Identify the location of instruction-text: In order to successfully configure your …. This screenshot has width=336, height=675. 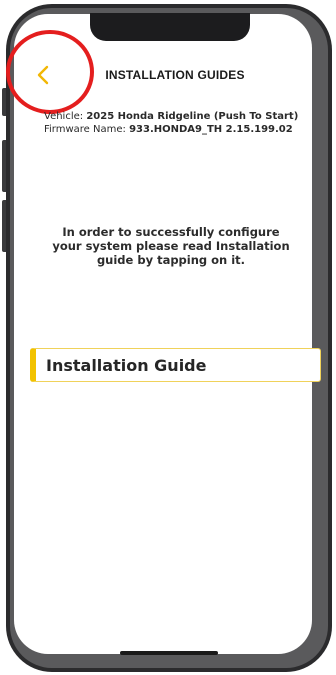
(171, 246).